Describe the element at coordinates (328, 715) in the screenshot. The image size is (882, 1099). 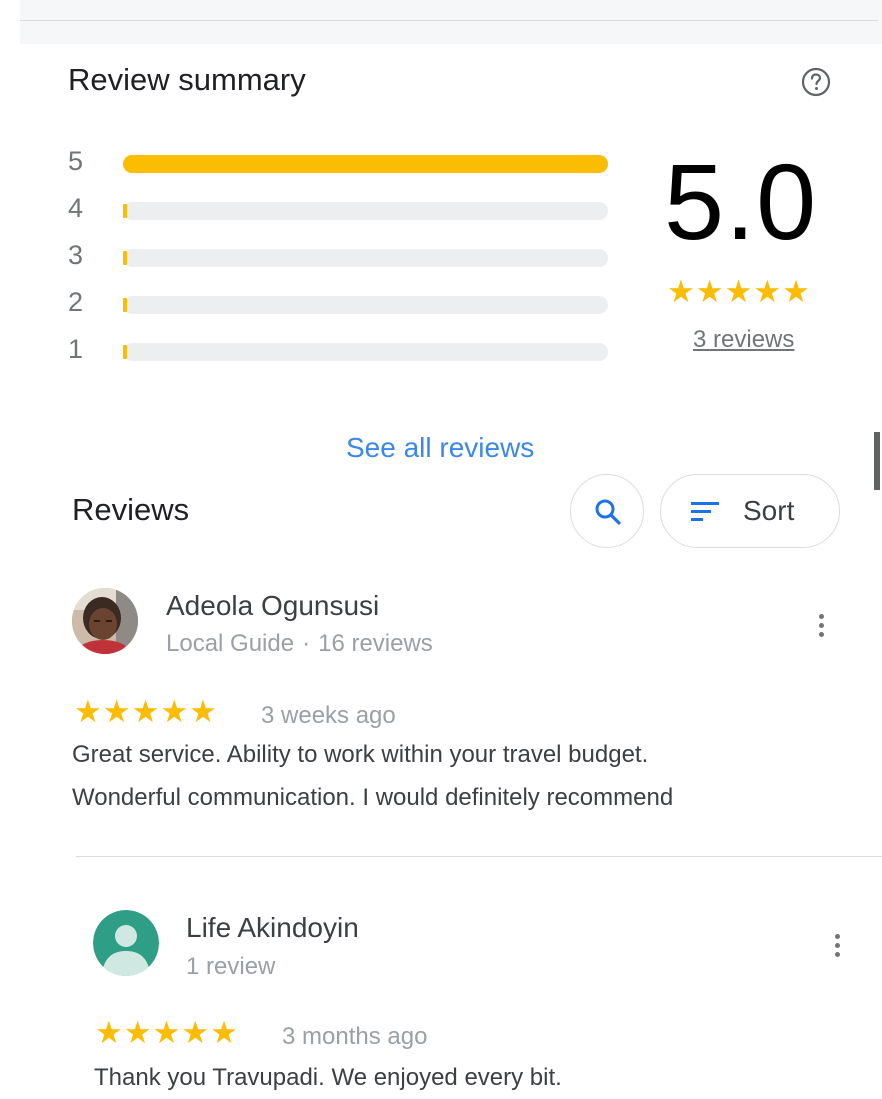
I see `review-time: 3 weeks ago` at that location.